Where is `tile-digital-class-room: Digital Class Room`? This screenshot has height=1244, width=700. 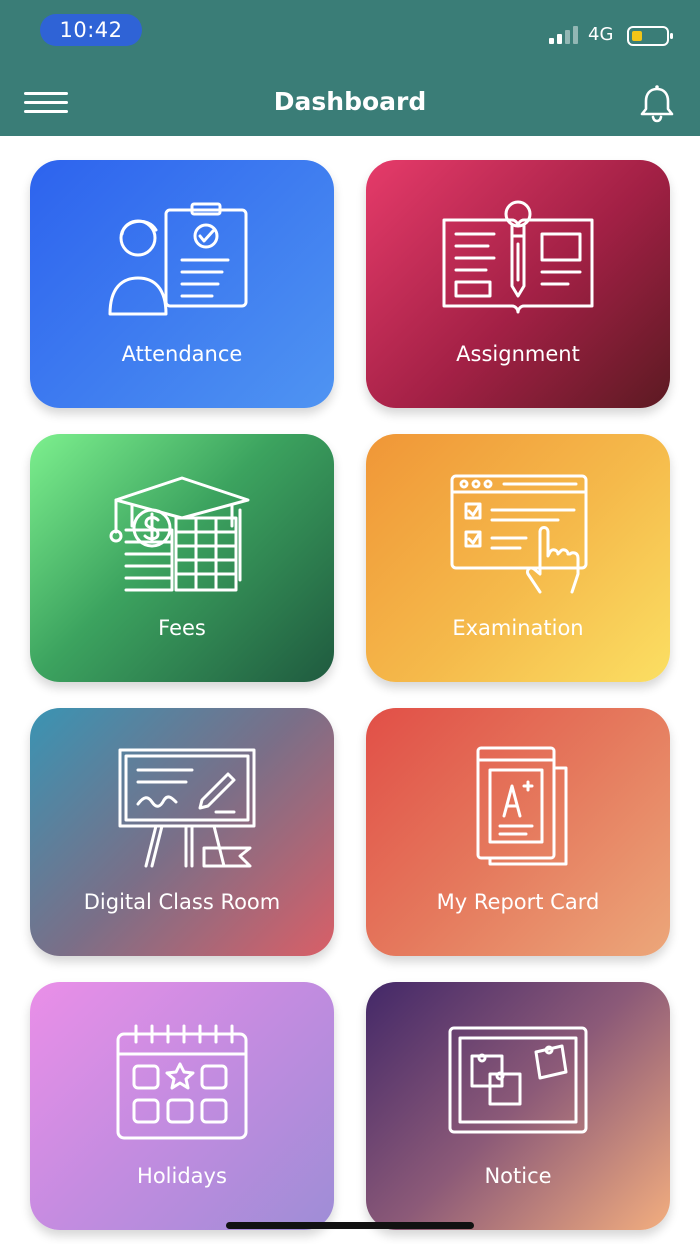 tile-digital-class-room: Digital Class Room is located at coordinates (182, 832).